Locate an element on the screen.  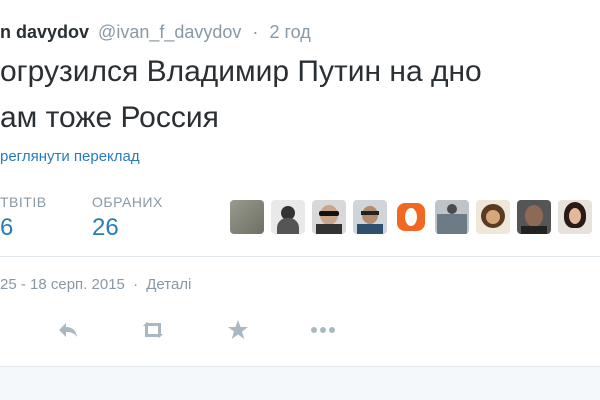
more-button is located at coordinates (323, 330).